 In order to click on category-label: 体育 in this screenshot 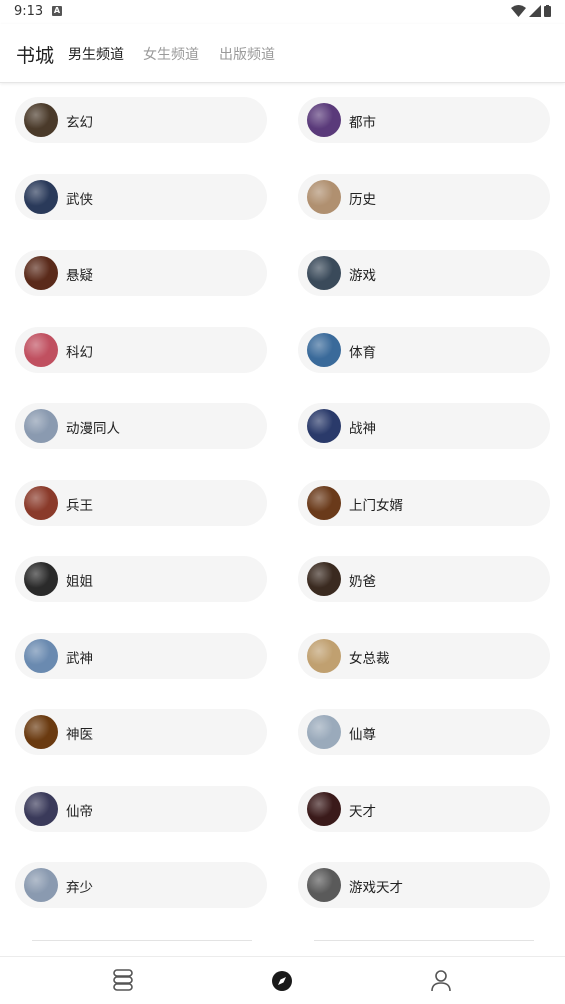, I will do `click(362, 352)`.